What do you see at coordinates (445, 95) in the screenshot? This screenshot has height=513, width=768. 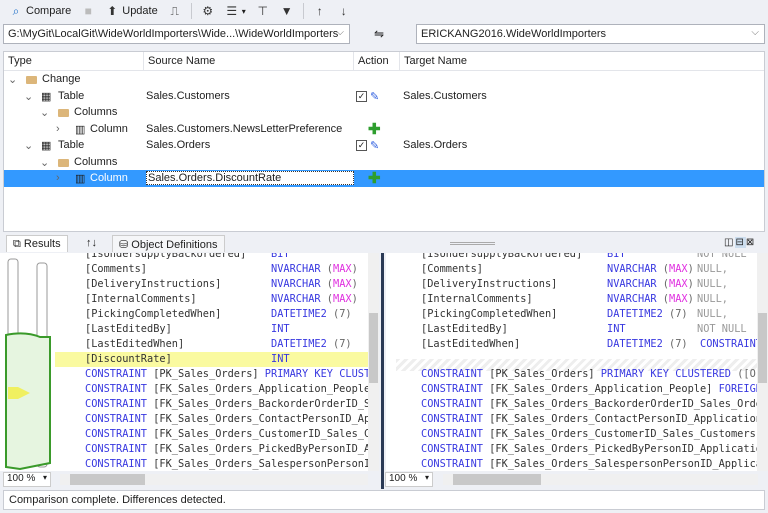 I see `target-name-cell: Sales.Customers` at bounding box center [445, 95].